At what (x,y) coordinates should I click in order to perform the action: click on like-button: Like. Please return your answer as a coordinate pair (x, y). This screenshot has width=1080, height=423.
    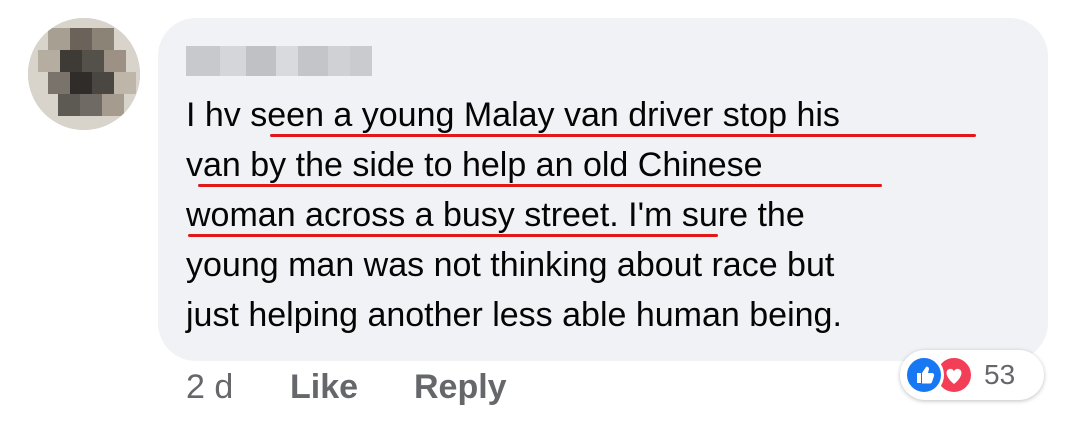
    Looking at the image, I should click on (324, 387).